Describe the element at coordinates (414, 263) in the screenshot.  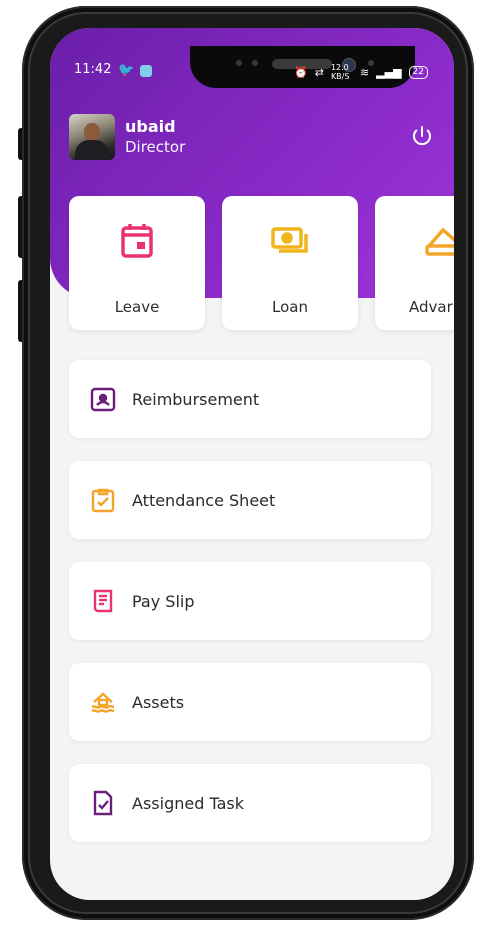
I see `advance-card: Advar` at that location.